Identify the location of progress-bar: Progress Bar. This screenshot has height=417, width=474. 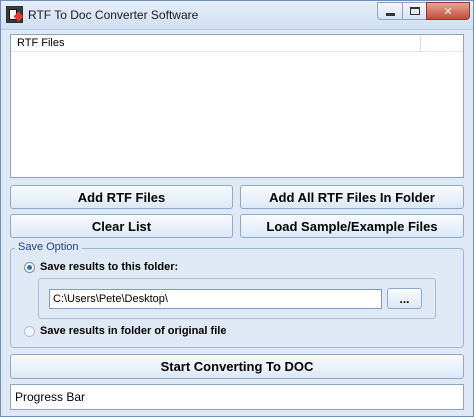
(237, 397).